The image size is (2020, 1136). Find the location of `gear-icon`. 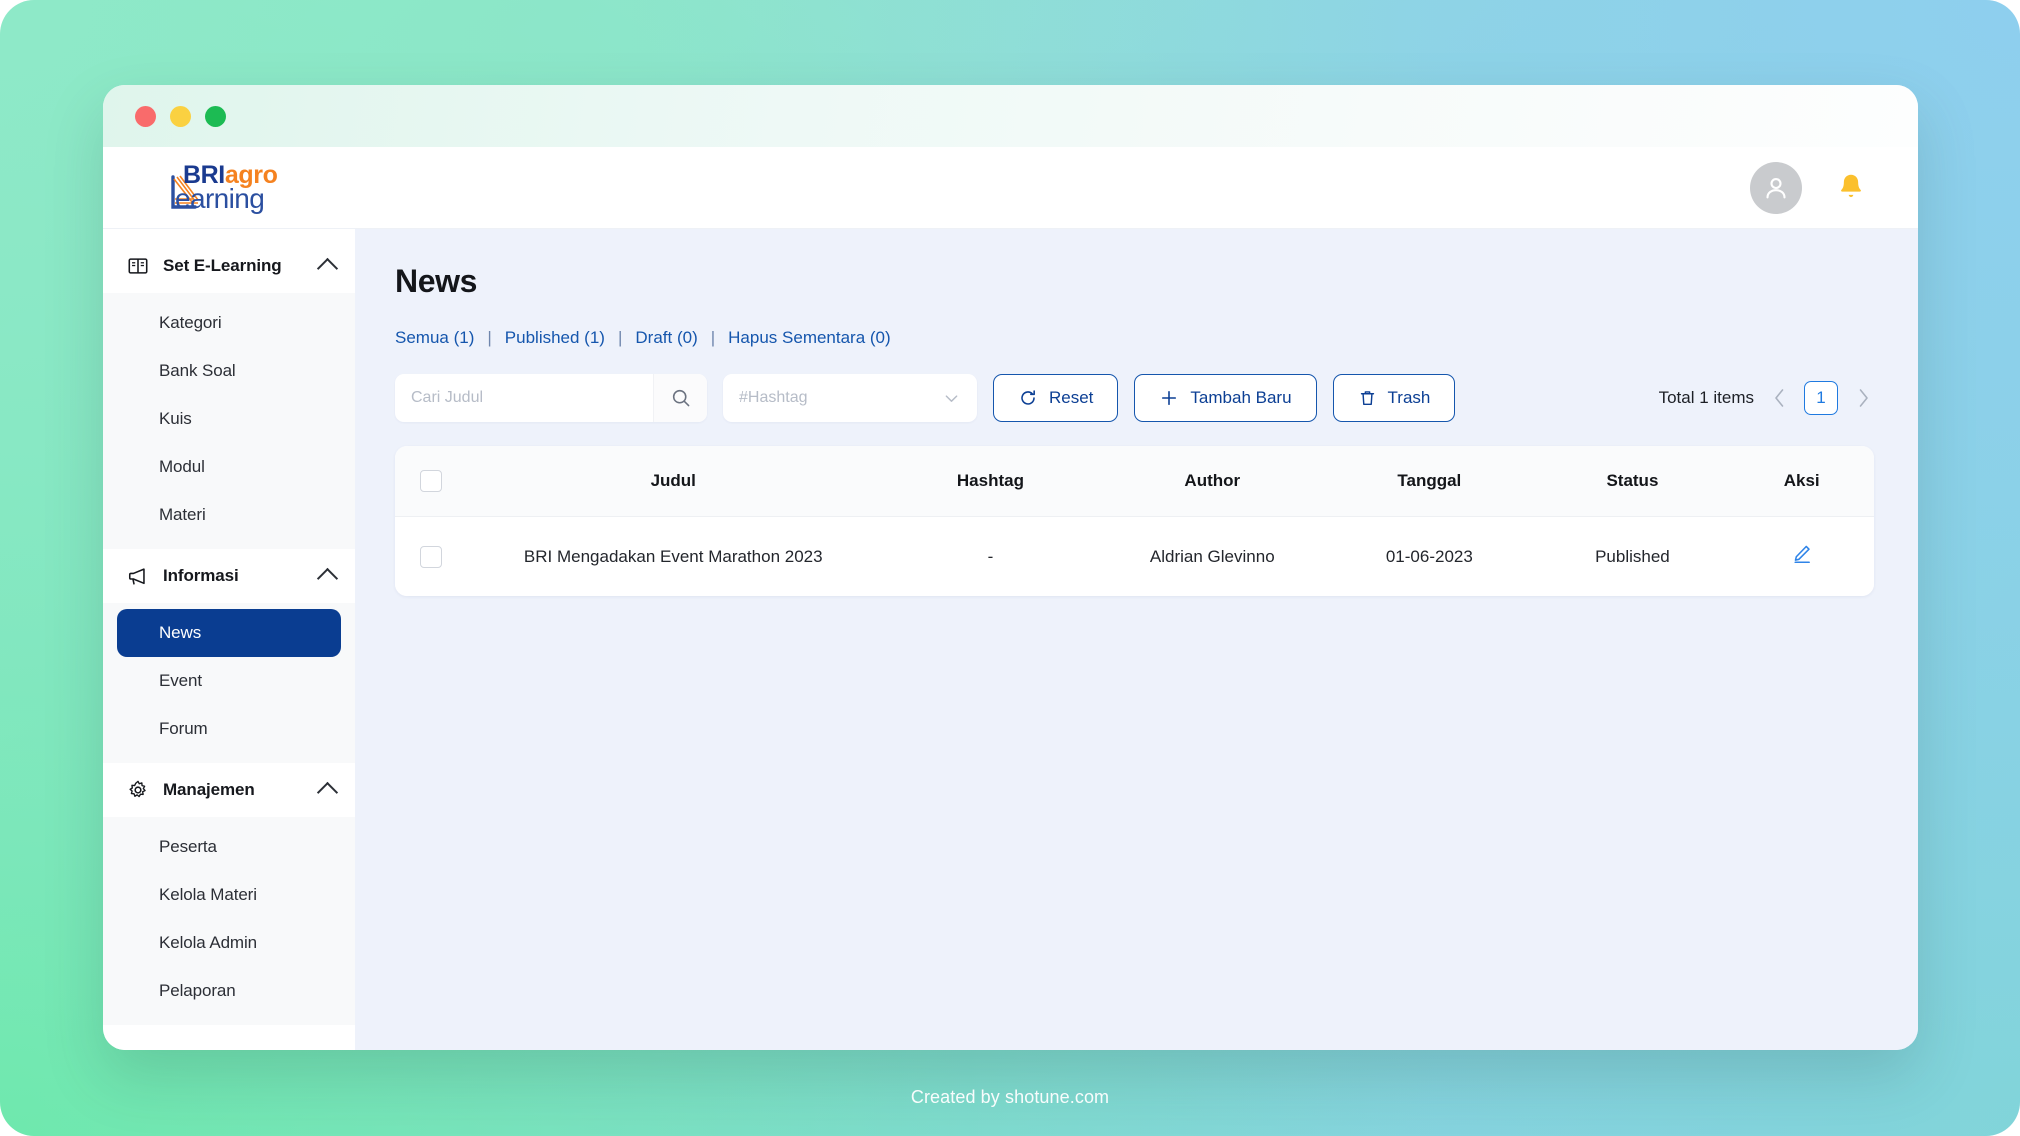

gear-icon is located at coordinates (137, 789).